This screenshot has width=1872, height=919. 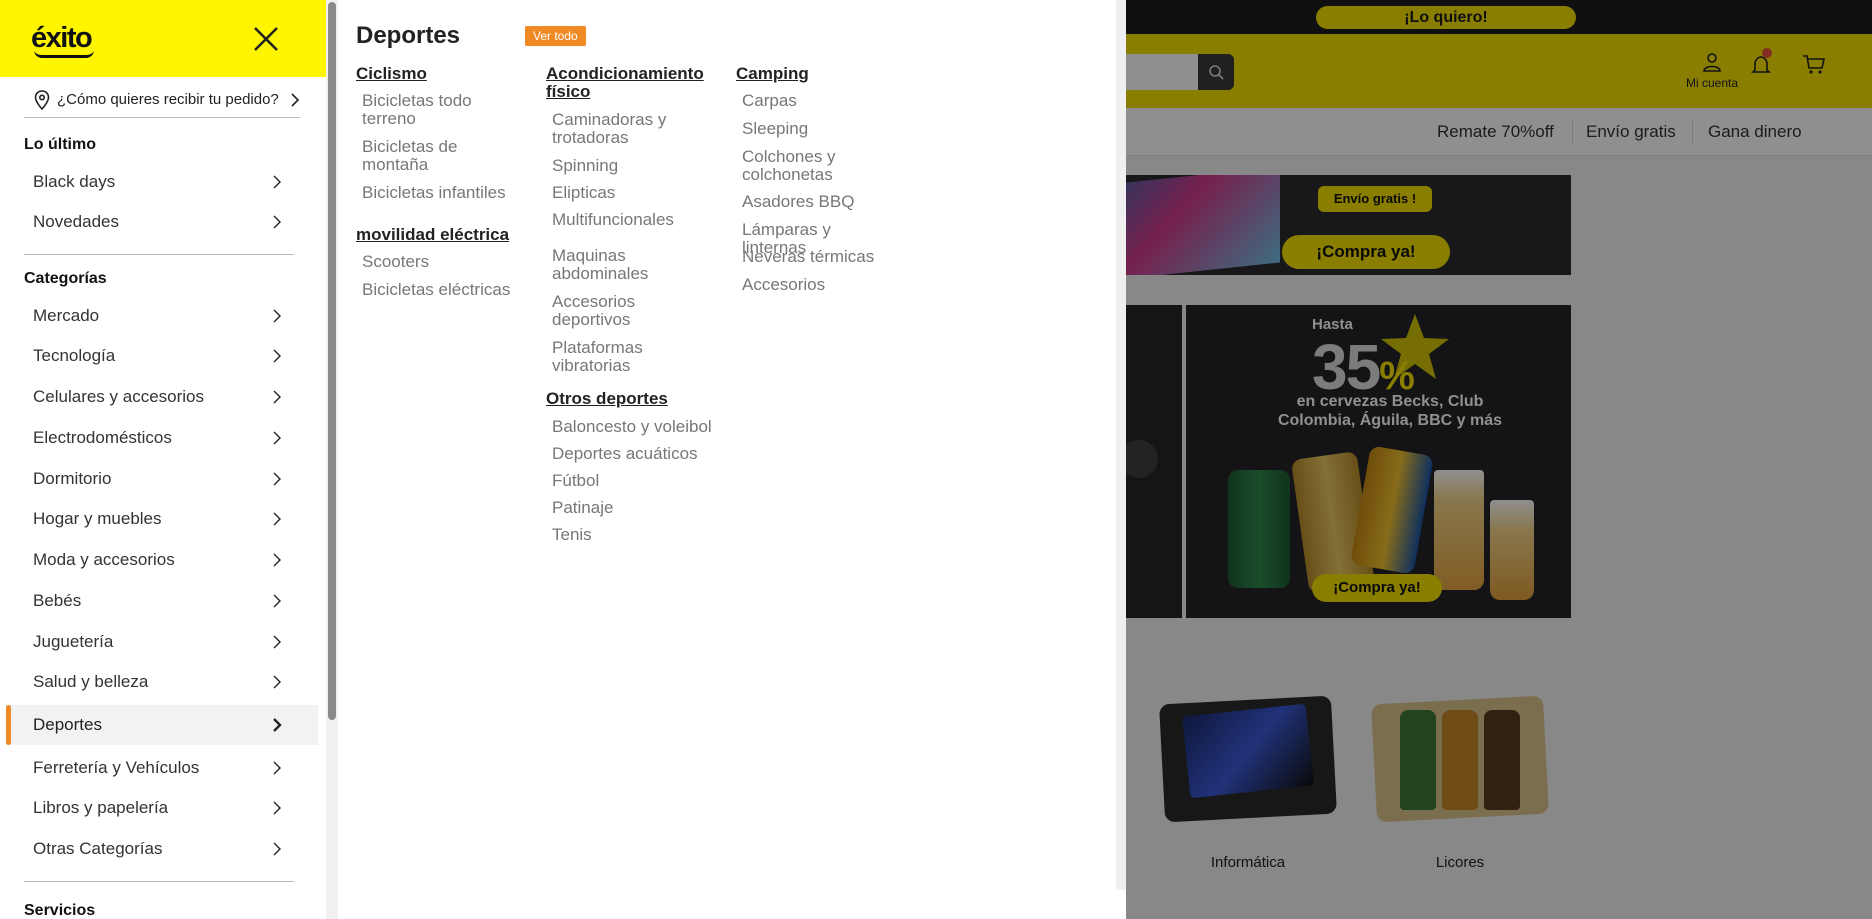 What do you see at coordinates (633, 357) in the screenshot?
I see `submenu-link: Plataformas vibratorias` at bounding box center [633, 357].